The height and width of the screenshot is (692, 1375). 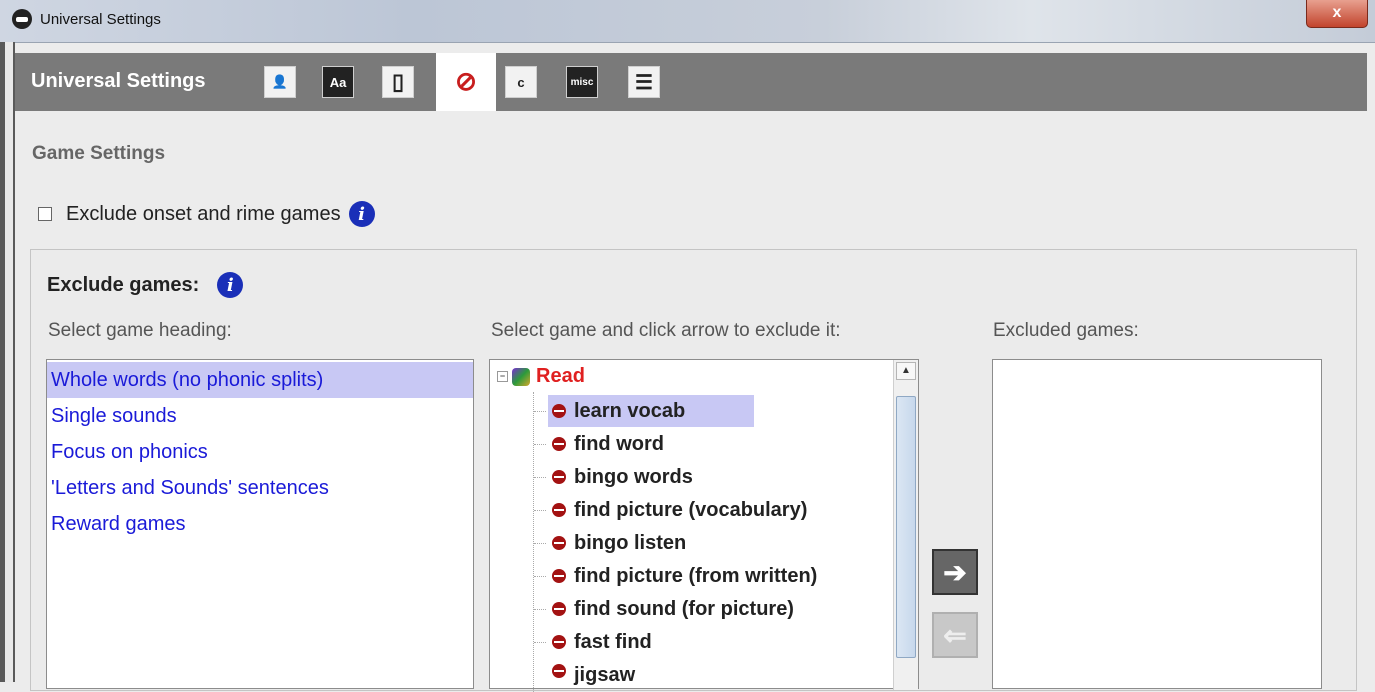 I want to click on tree-item: jigsaw, so click(x=594, y=673).